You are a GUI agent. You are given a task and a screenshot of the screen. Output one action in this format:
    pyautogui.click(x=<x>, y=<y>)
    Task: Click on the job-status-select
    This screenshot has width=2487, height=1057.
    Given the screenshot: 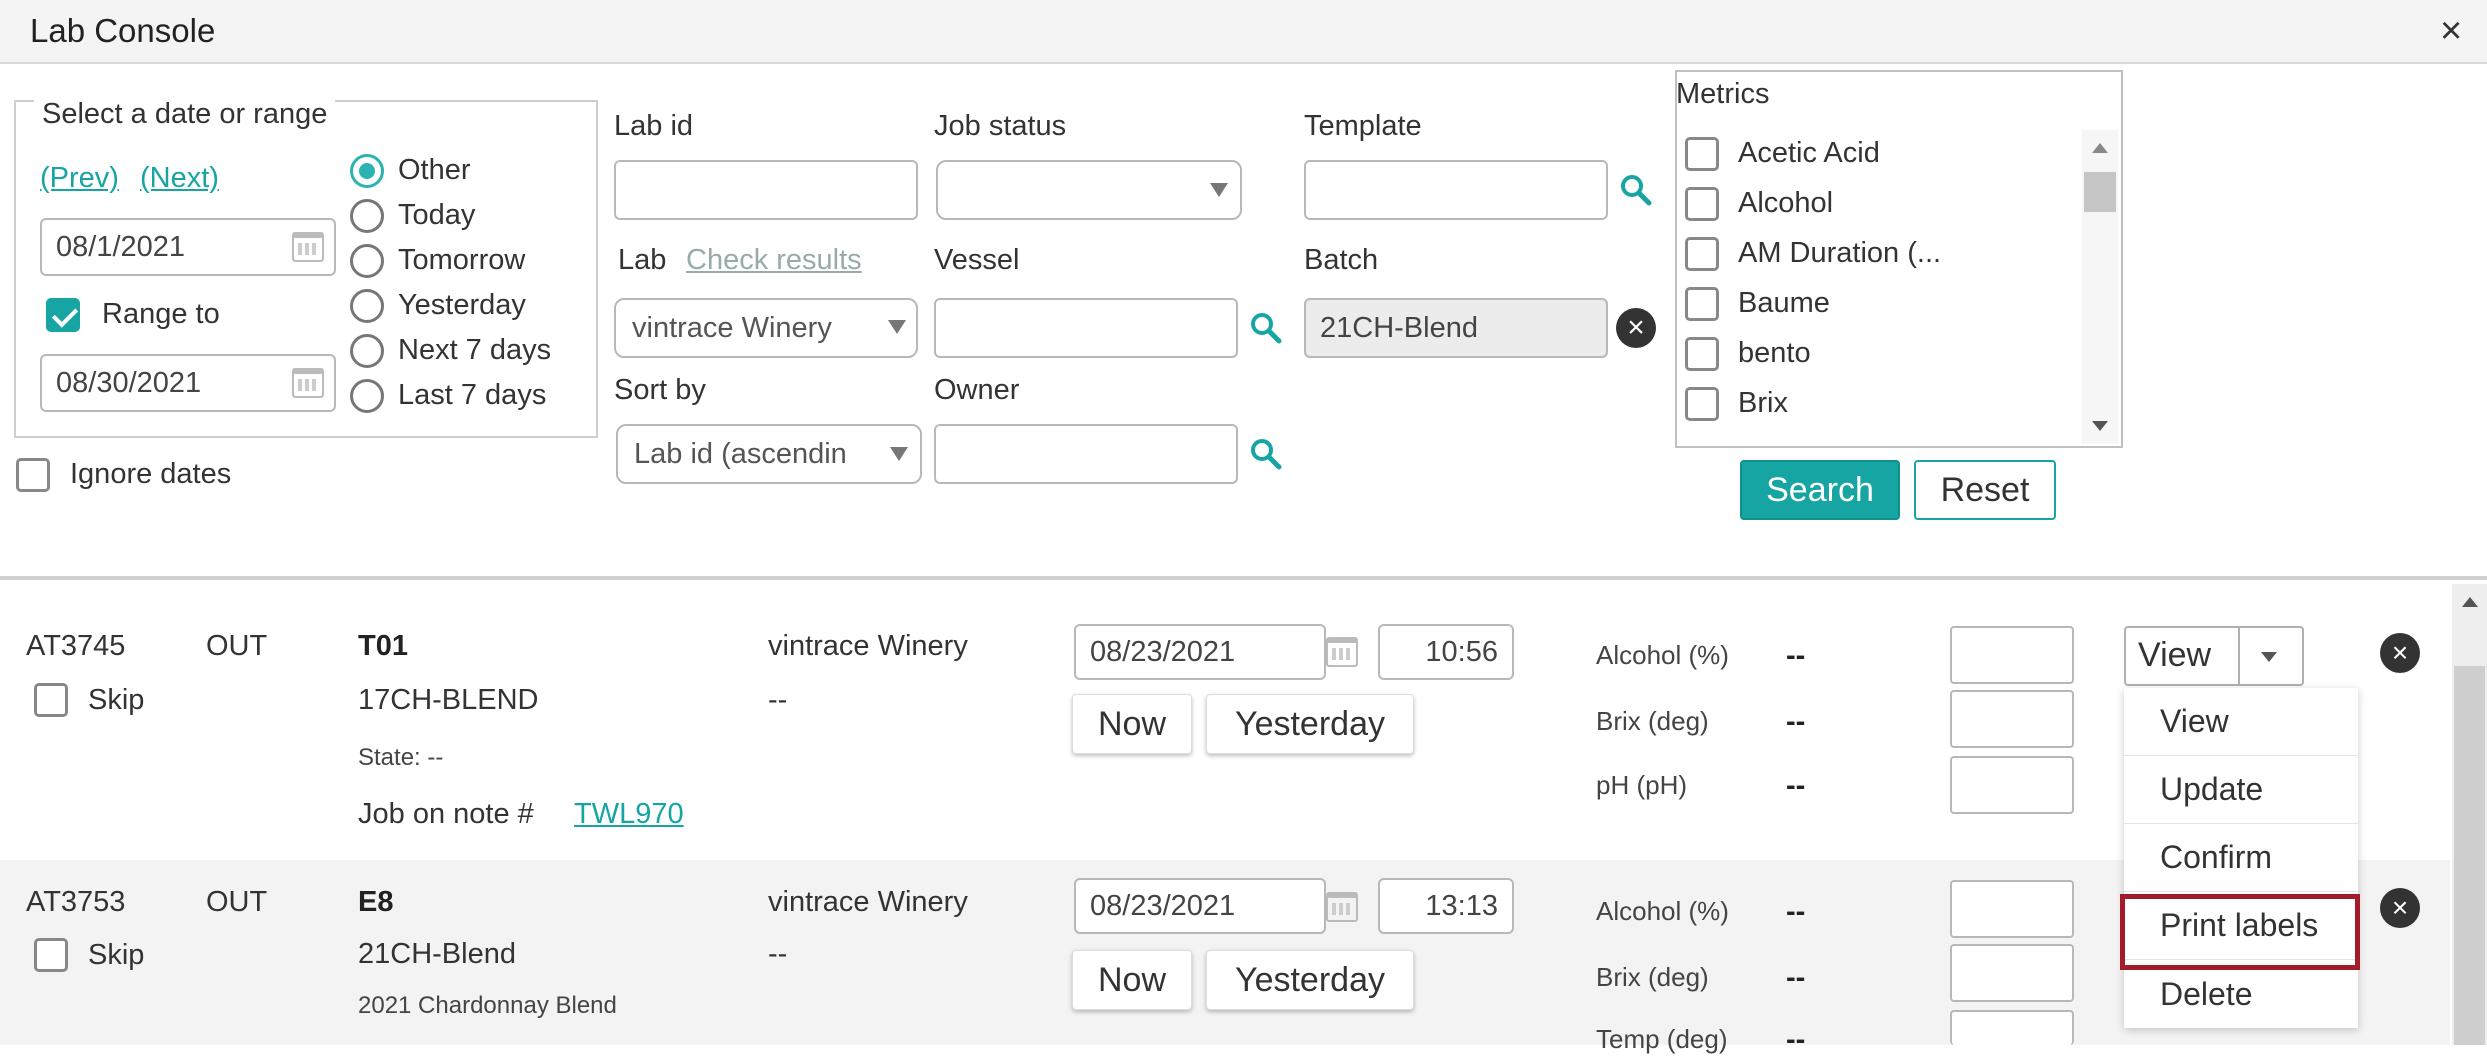 What is the action you would take?
    pyautogui.click(x=1089, y=190)
    